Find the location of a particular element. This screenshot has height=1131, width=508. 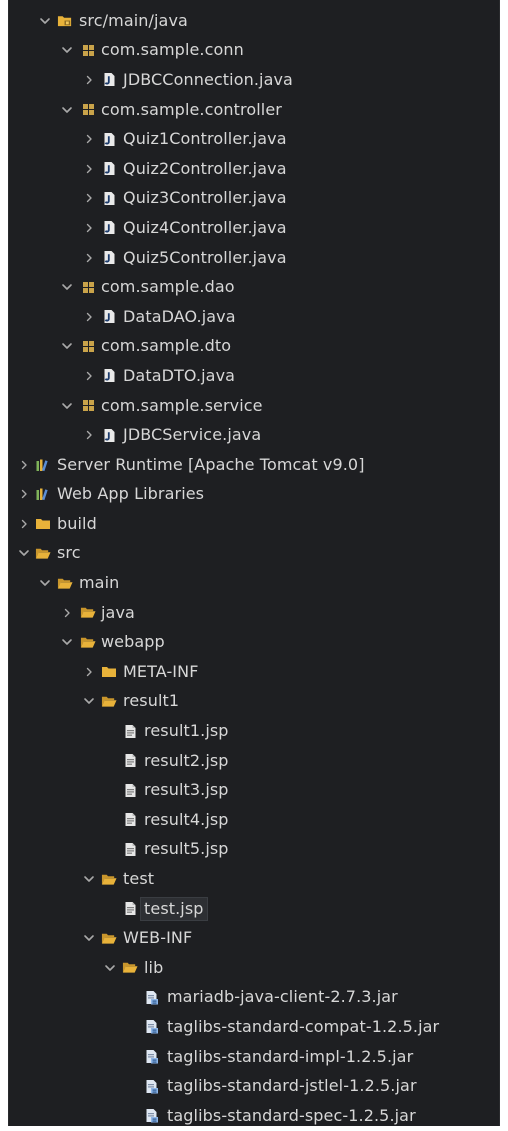

tree-item-label: DataDAO.java is located at coordinates (179, 316).